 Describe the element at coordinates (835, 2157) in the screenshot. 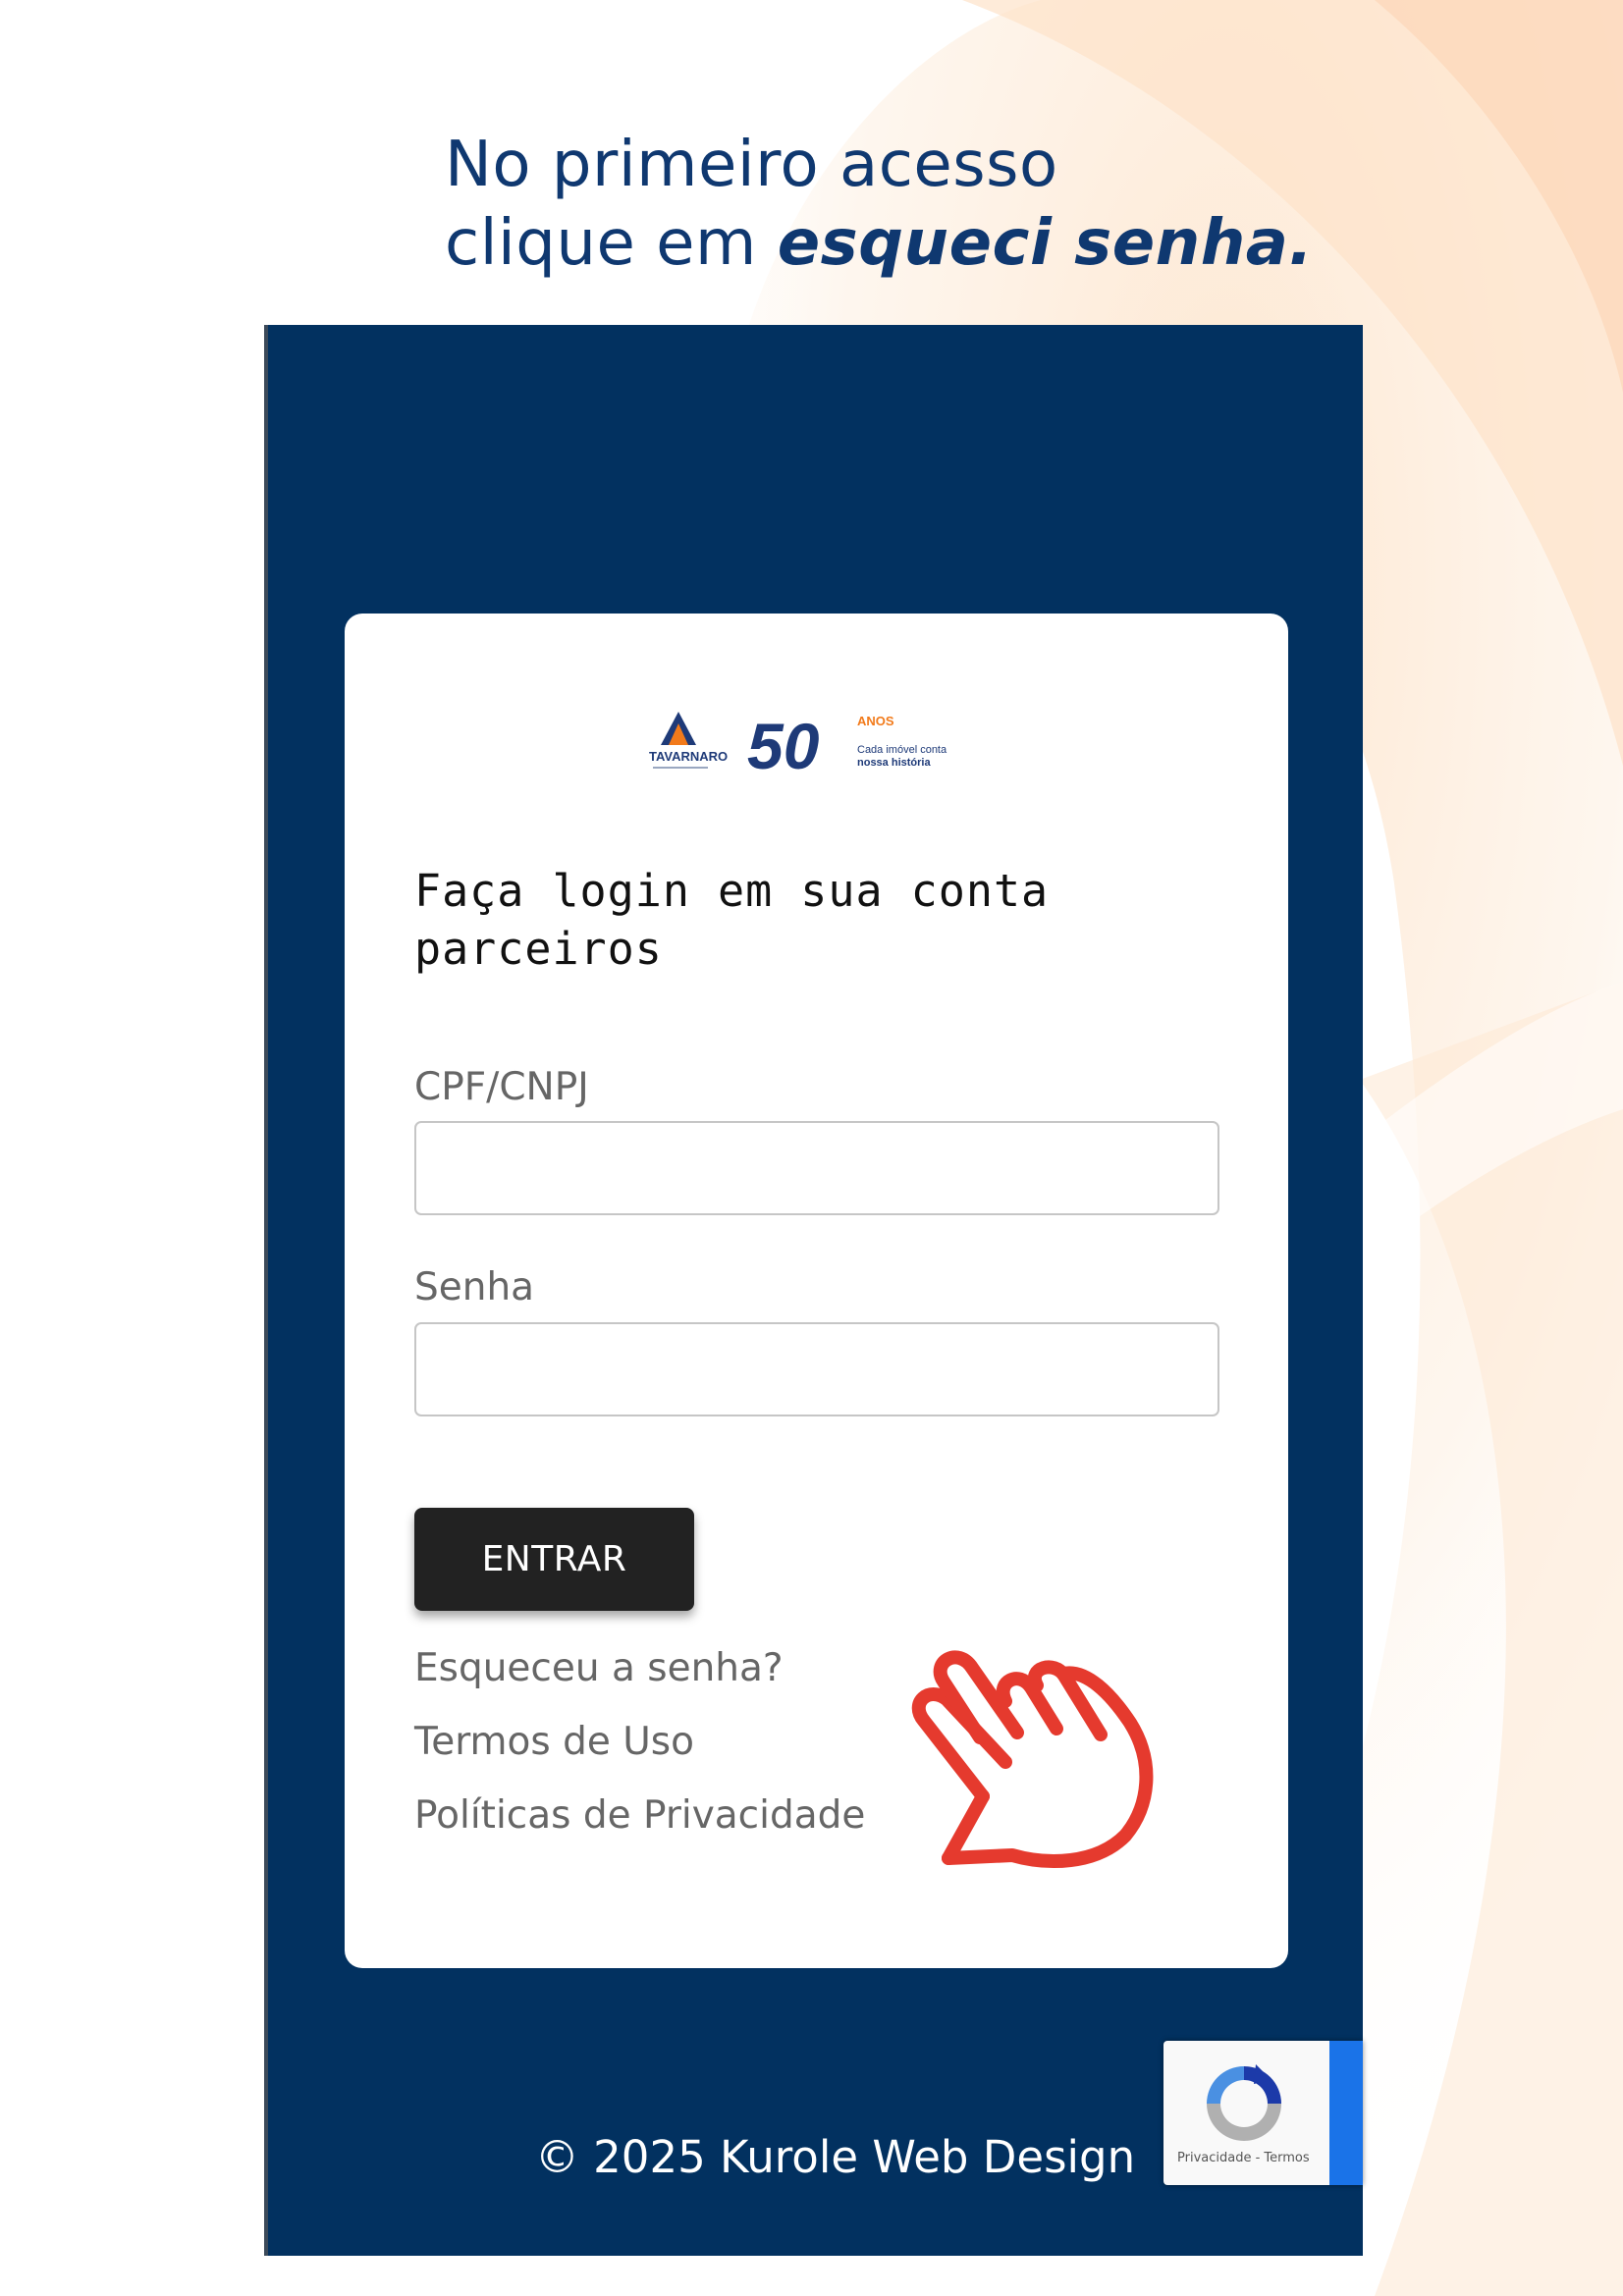

I see `footer-copyright: © 2025 Kurole Web Design` at that location.